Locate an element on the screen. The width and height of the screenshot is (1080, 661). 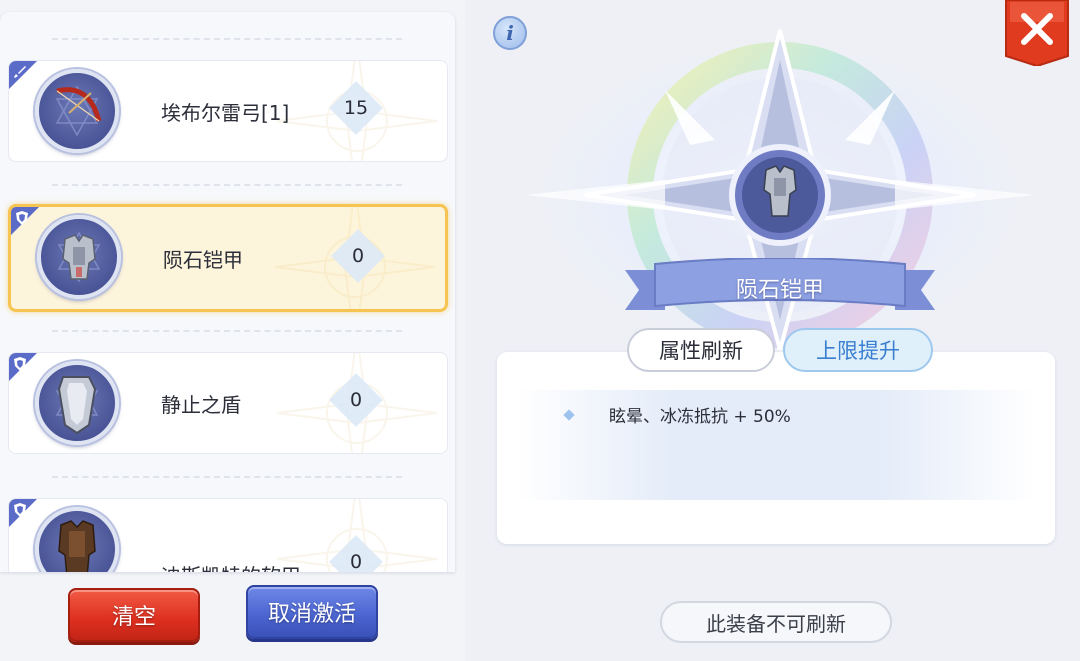
armor-icon is located at coordinates (79, 257).